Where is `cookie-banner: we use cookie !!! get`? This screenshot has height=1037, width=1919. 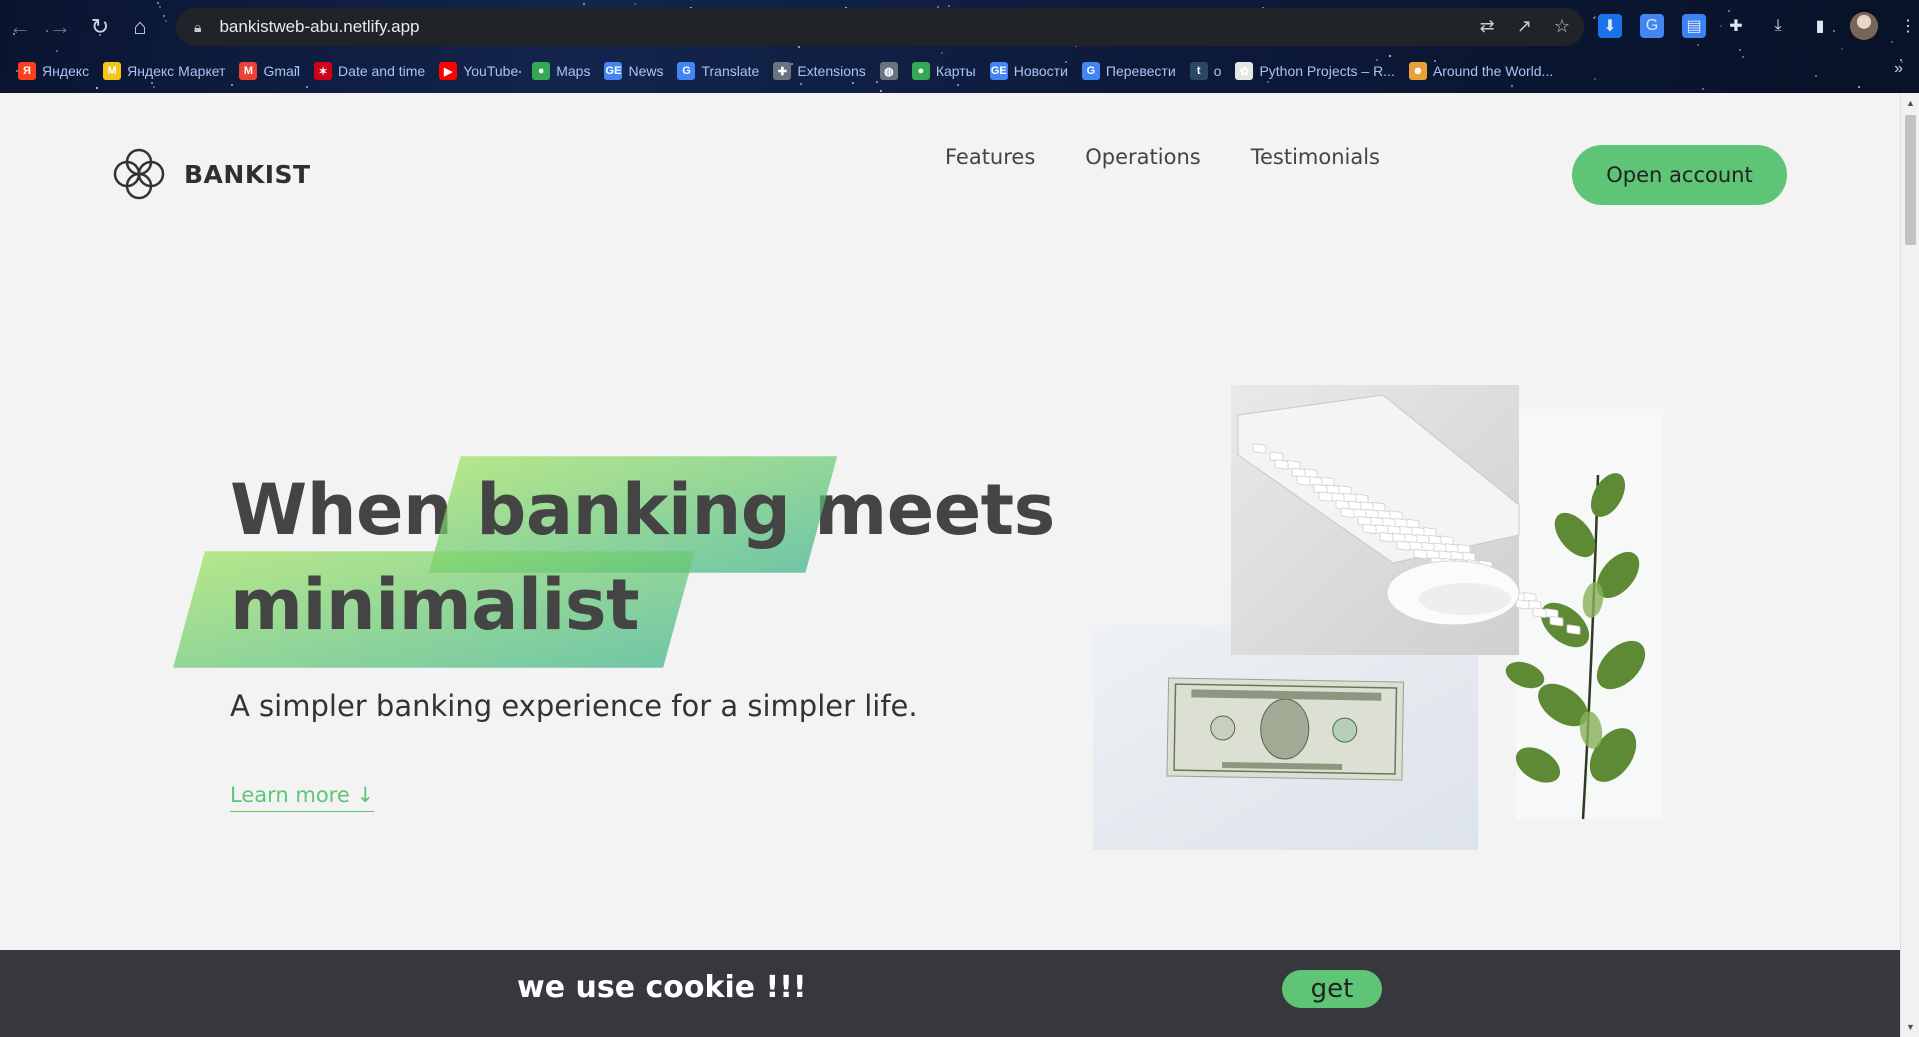
cookie-banner: we use cookie !!! get is located at coordinates (950, 993).